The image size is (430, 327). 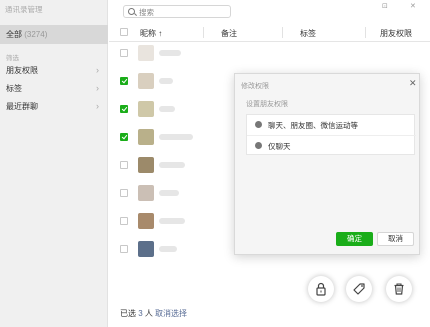 What do you see at coordinates (140, 313) in the screenshot?
I see `selection-number: 3` at bounding box center [140, 313].